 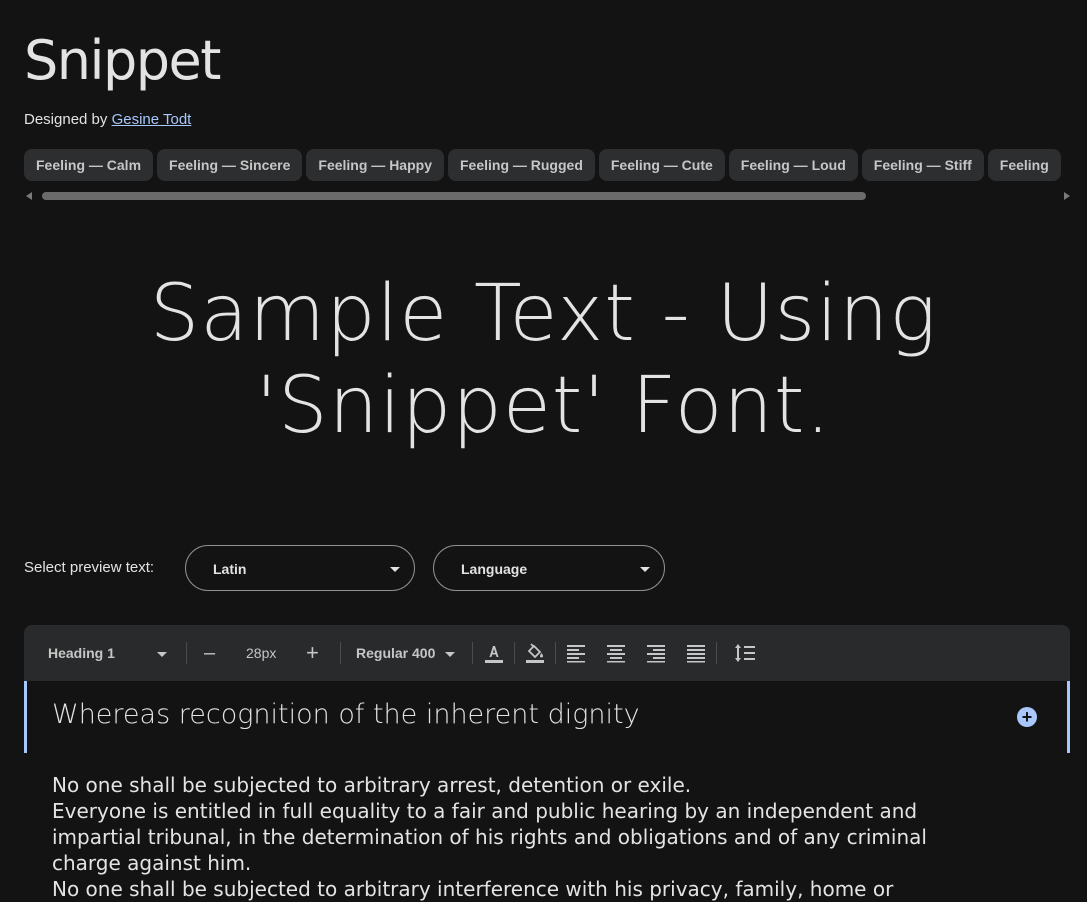 I want to click on tag-chip: Feeling — Calm, so click(x=89, y=165).